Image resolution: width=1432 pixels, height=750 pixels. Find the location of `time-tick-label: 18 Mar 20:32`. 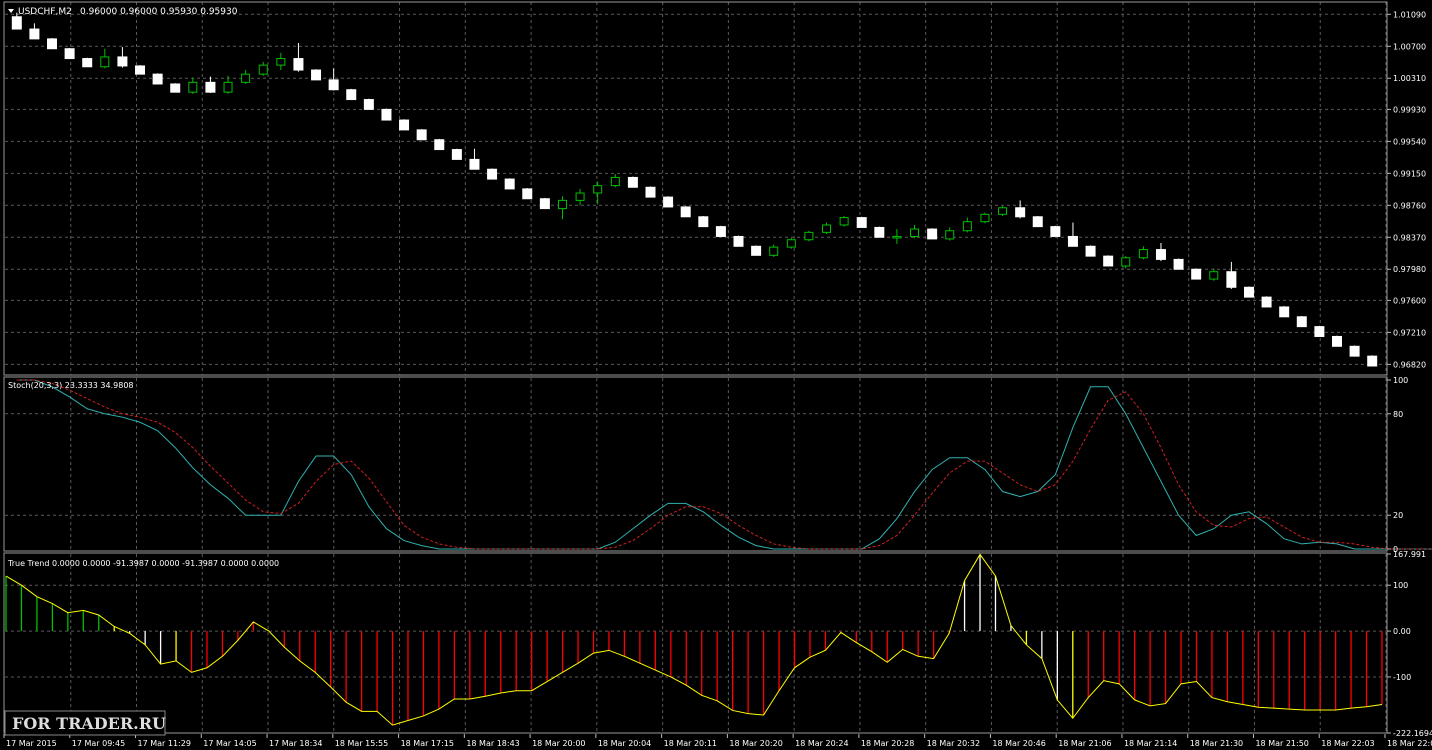

time-tick-label: 18 Mar 20:32 is located at coordinates (953, 743).